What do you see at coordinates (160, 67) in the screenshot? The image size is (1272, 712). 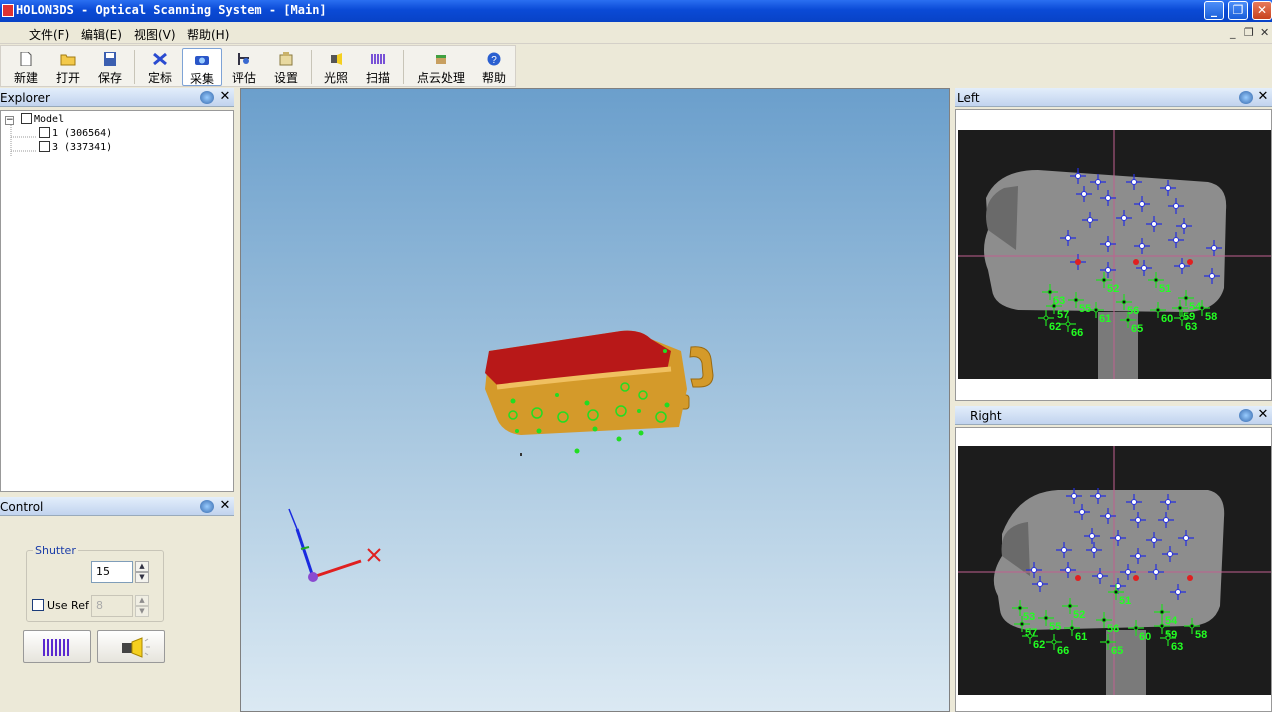 I see `toolbar-calibrate-button: 定标` at bounding box center [160, 67].